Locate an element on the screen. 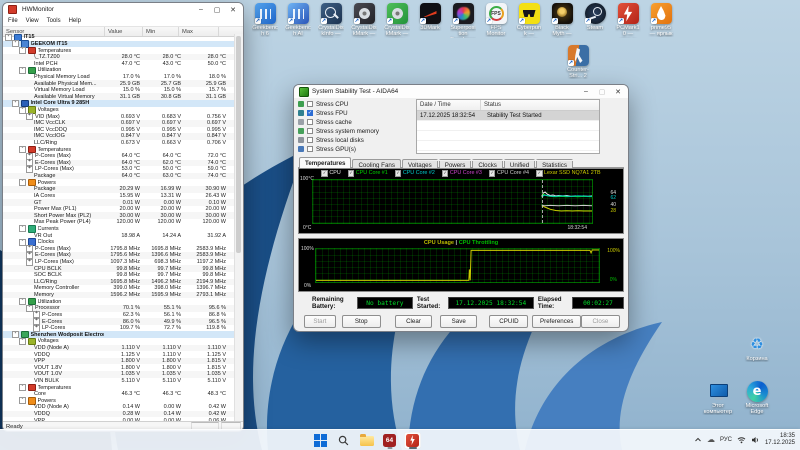 The image size is (800, 450). desktop-icon-3dmark: ↗ 3DMark is located at coordinates (430, 20).